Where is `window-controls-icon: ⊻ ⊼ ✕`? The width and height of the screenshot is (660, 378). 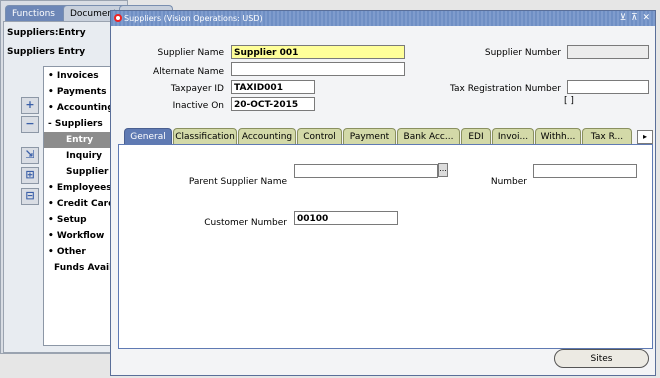 window-controls-icon: ⊻ ⊼ ✕ is located at coordinates (635, 18).